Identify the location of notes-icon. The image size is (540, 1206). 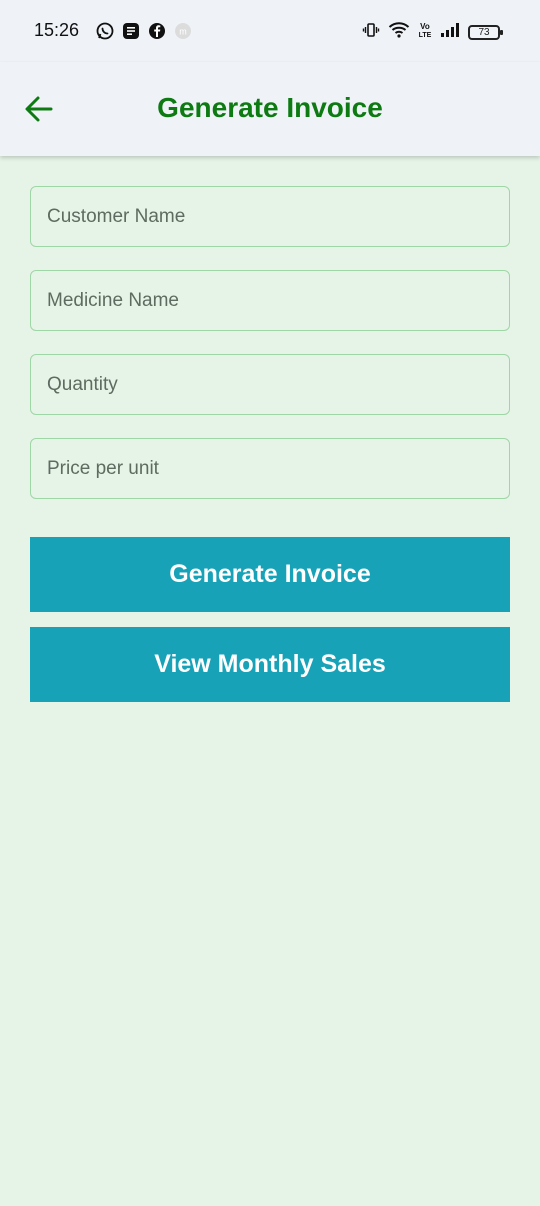
(131, 31).